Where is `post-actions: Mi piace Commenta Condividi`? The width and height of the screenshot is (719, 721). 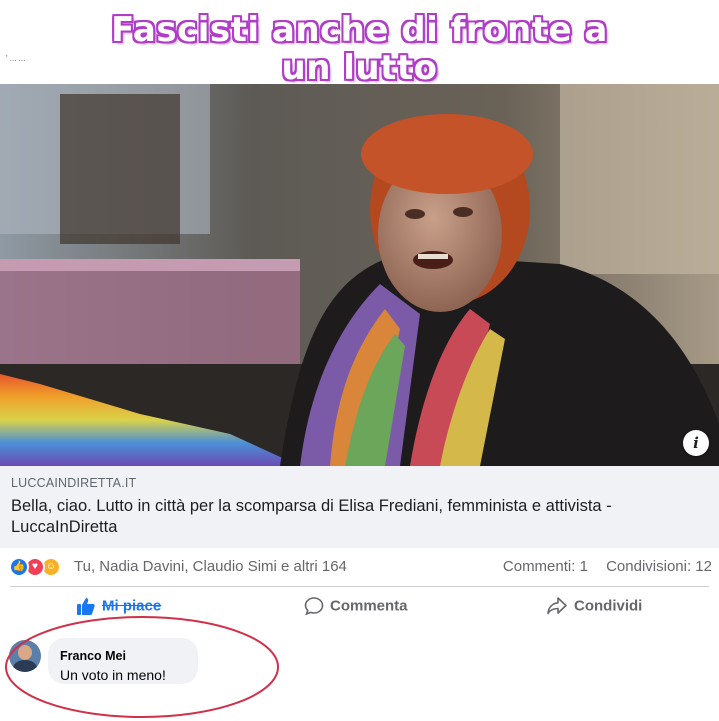
post-actions: Mi piace Commenta Condividi is located at coordinates (359, 607).